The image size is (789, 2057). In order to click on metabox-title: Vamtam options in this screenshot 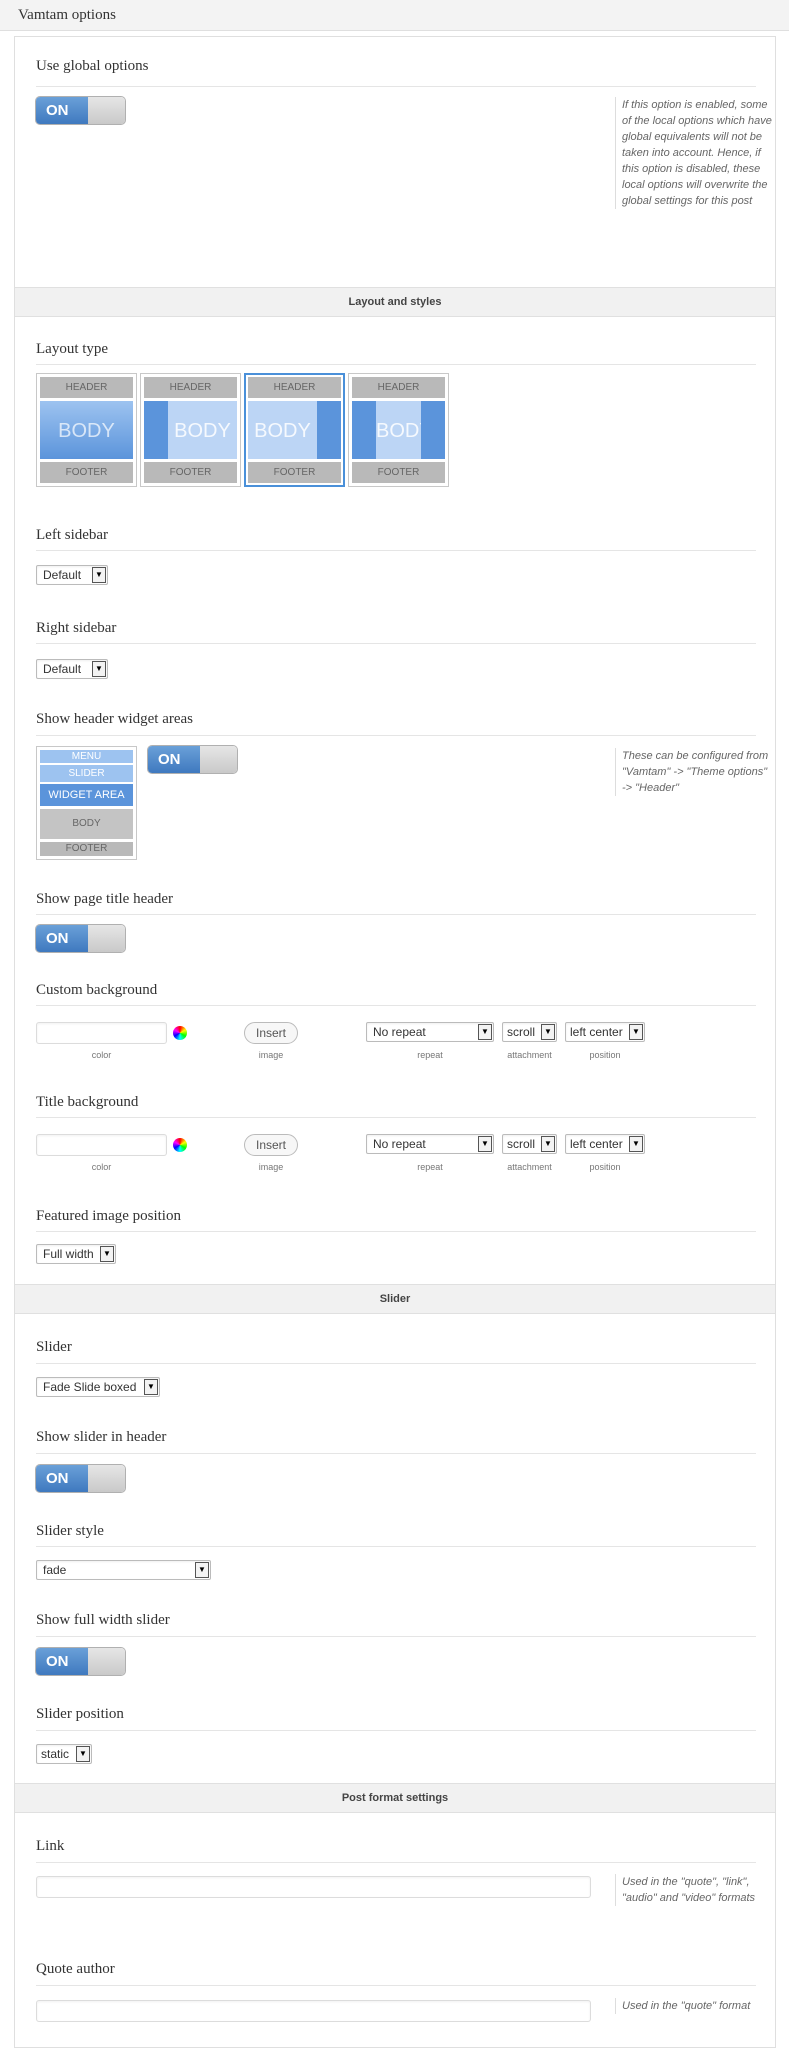, I will do `click(67, 15)`.